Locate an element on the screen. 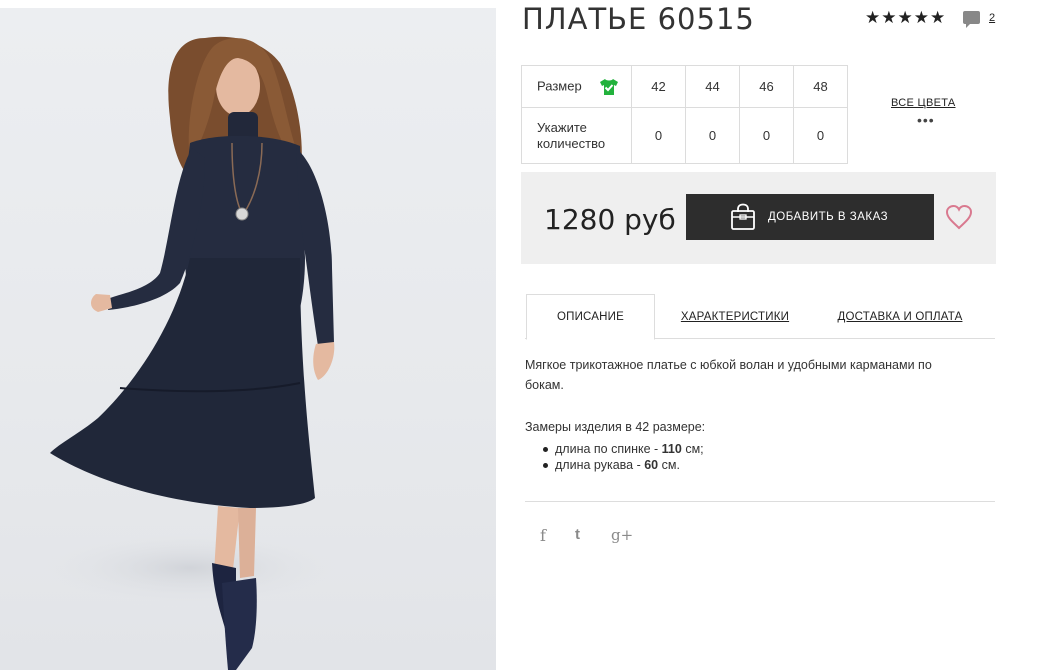  heart-icon is located at coordinates (959, 217).